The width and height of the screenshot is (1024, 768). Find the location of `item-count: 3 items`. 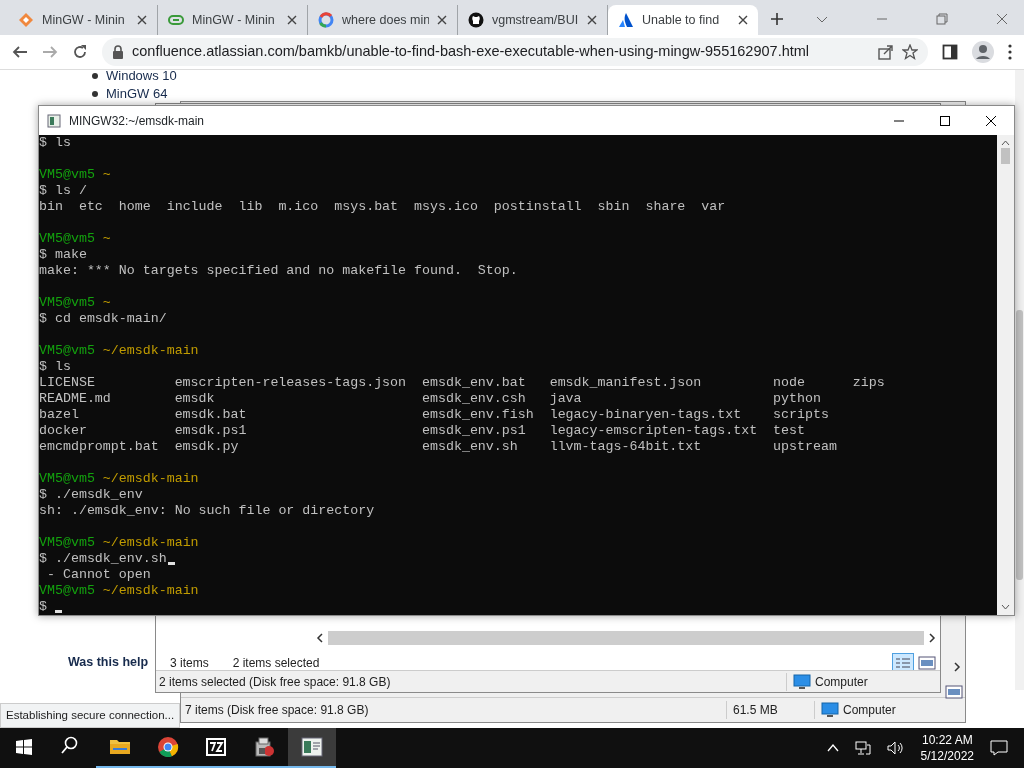

item-count: 3 items is located at coordinates (189, 663).